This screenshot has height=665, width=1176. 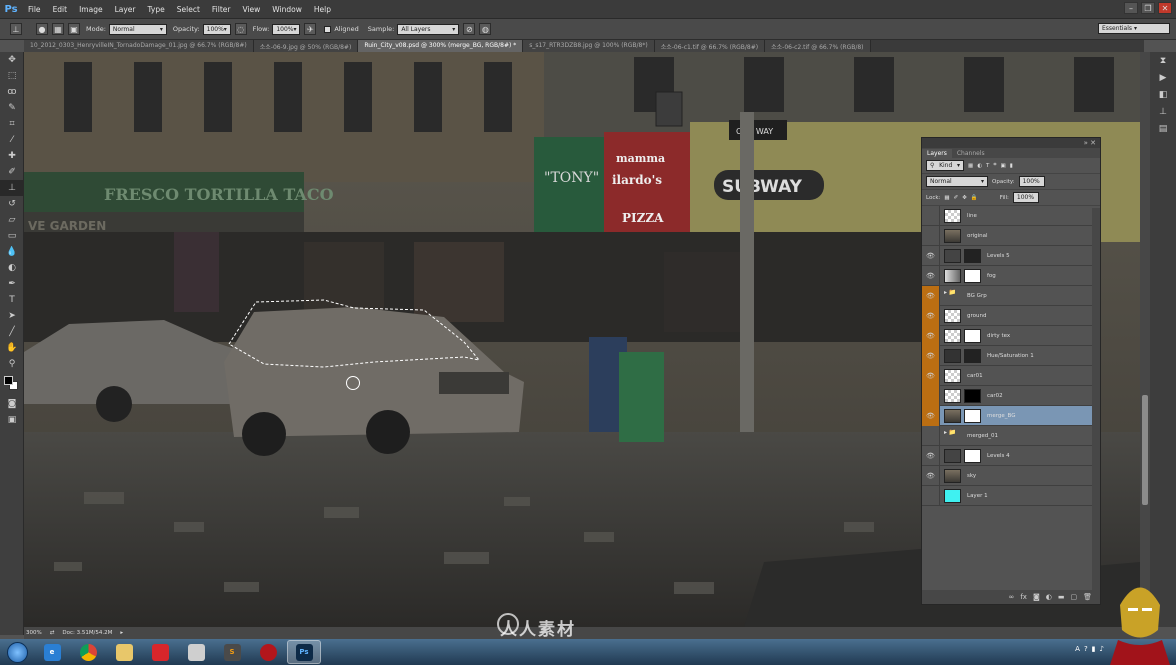 What do you see at coordinates (322, 9) in the screenshot?
I see `menu-help: Help` at bounding box center [322, 9].